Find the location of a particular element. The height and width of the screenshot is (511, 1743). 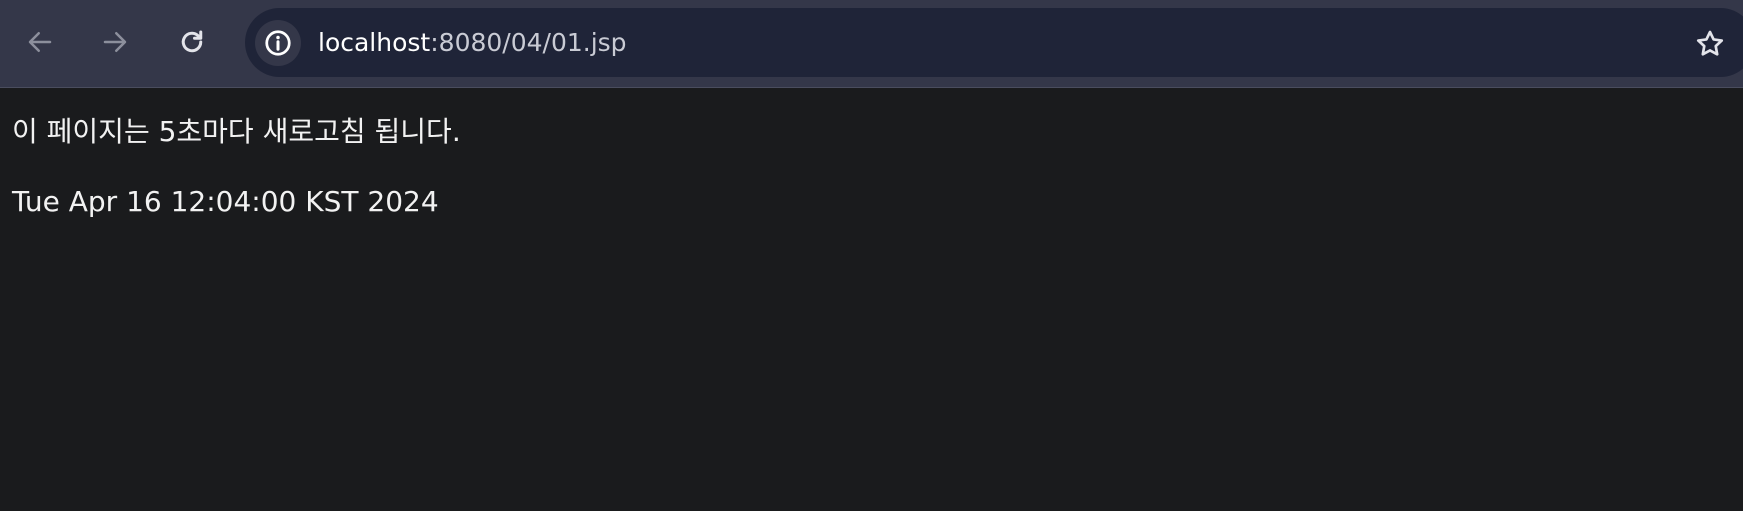

bookmark-button is located at coordinates (1710, 44).